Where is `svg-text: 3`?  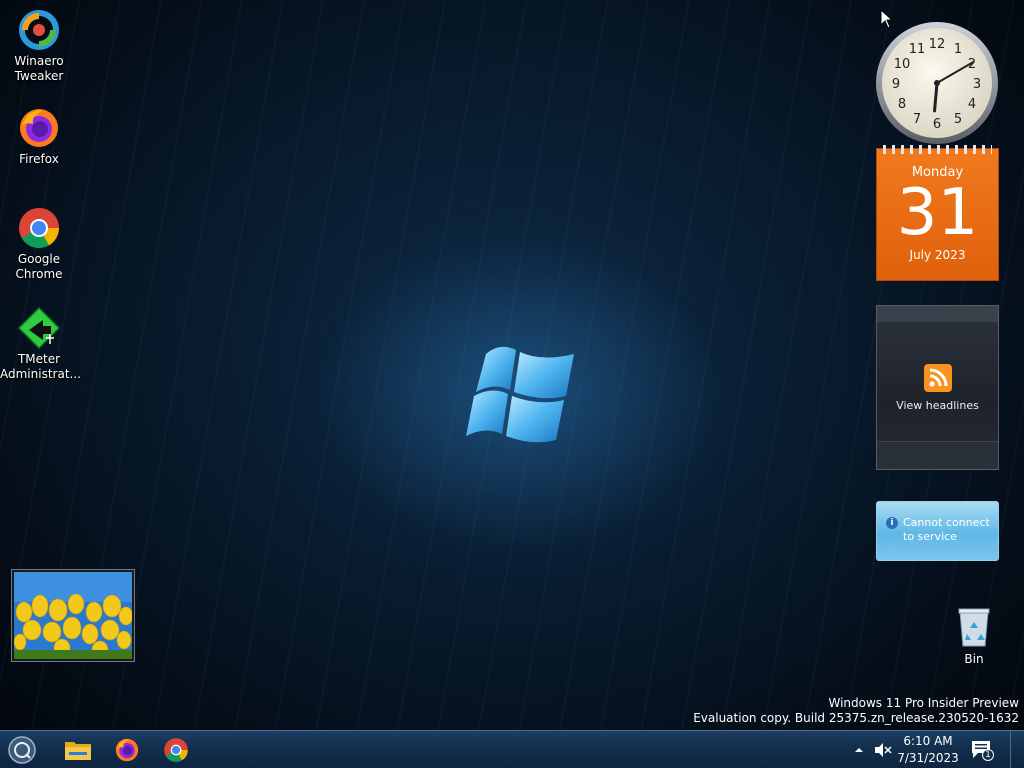 svg-text: 3 is located at coordinates (977, 84).